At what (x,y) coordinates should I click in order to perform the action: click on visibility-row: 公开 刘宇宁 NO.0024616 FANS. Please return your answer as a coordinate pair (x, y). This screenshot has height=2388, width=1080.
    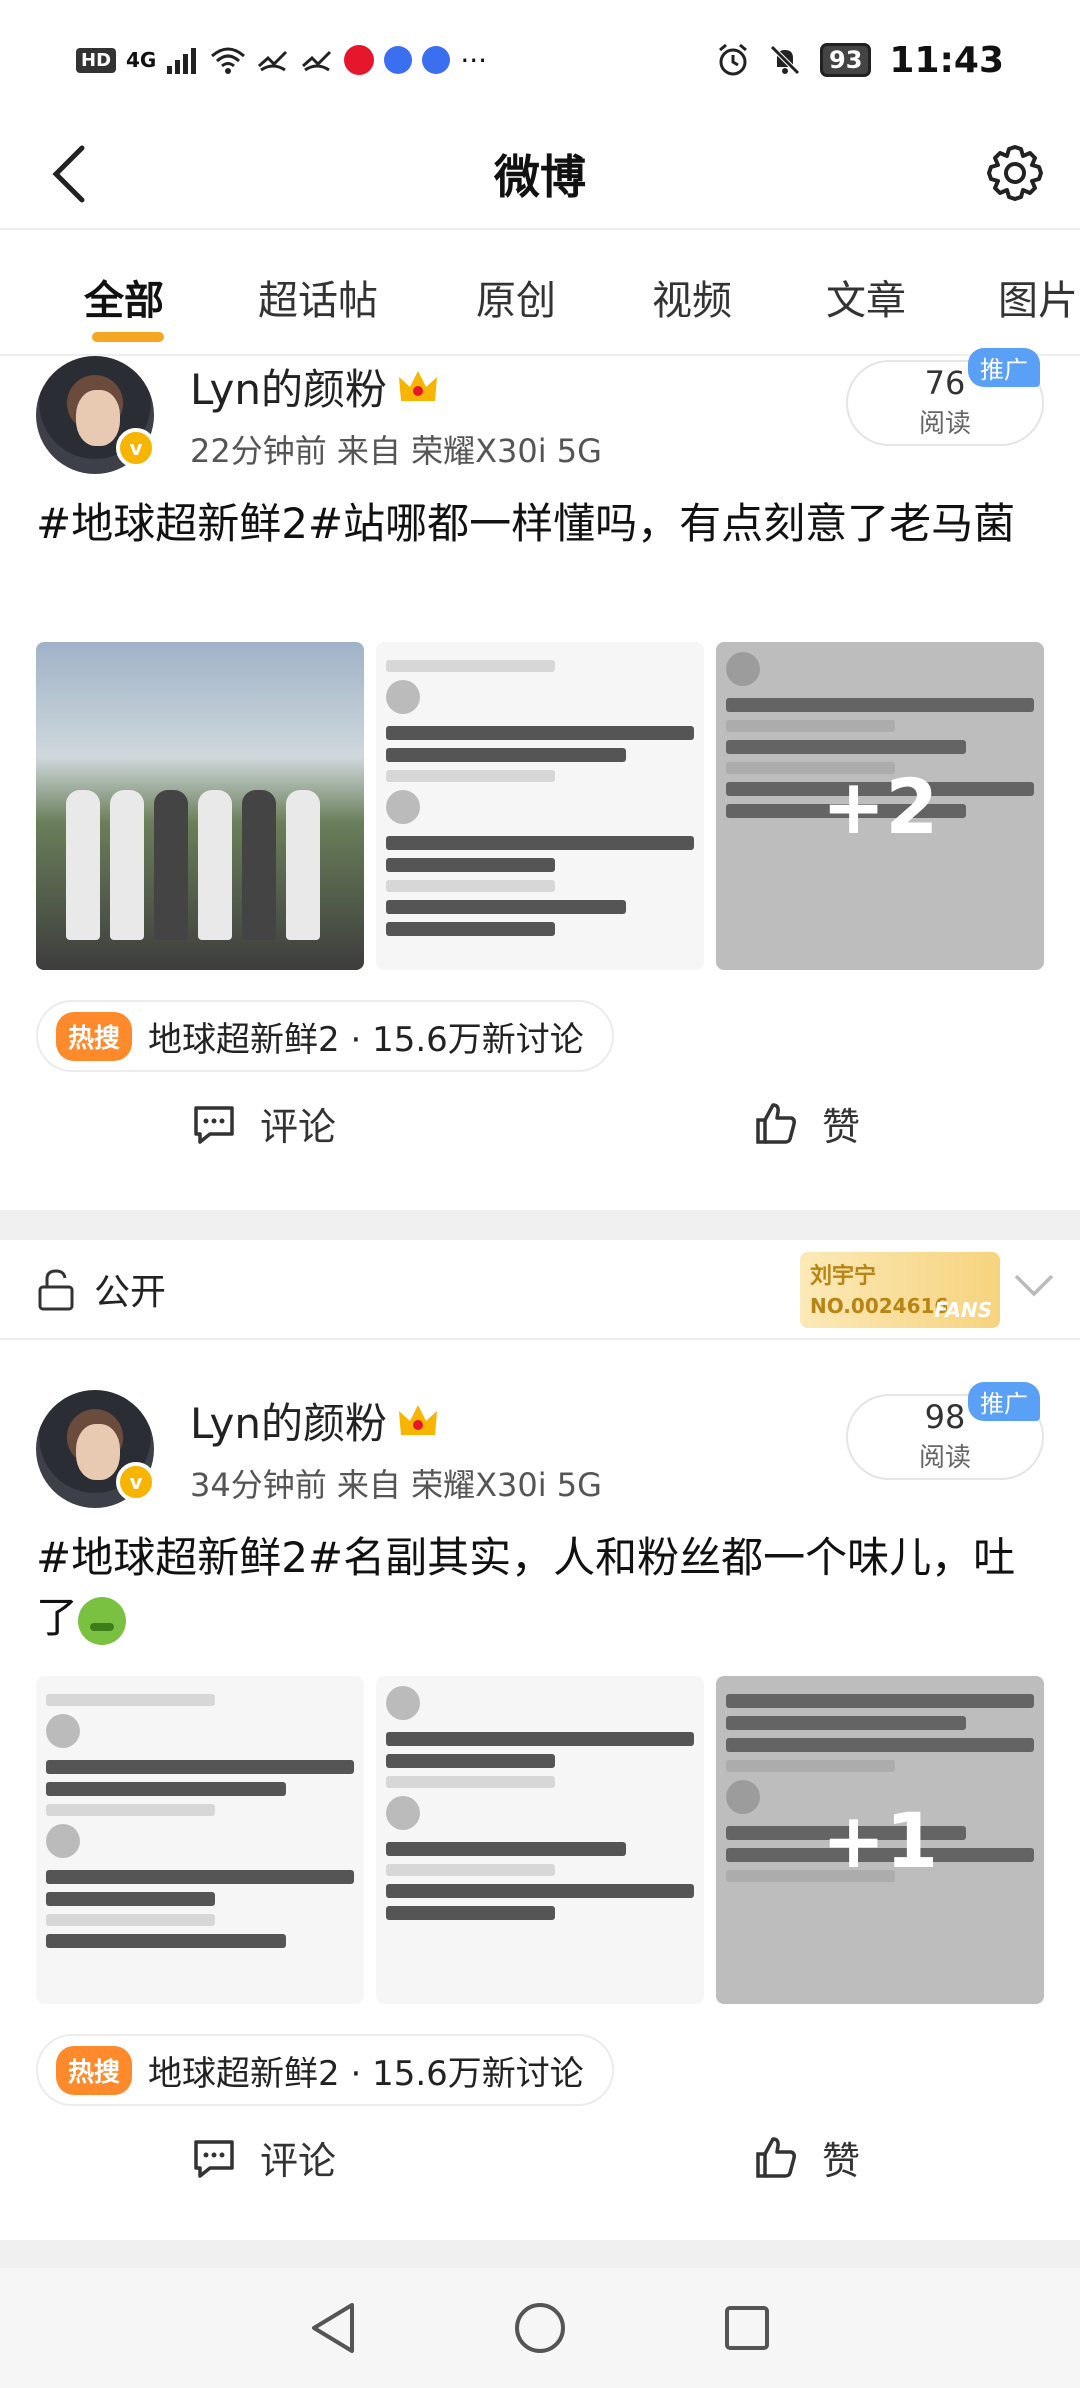
    Looking at the image, I should click on (540, 1290).